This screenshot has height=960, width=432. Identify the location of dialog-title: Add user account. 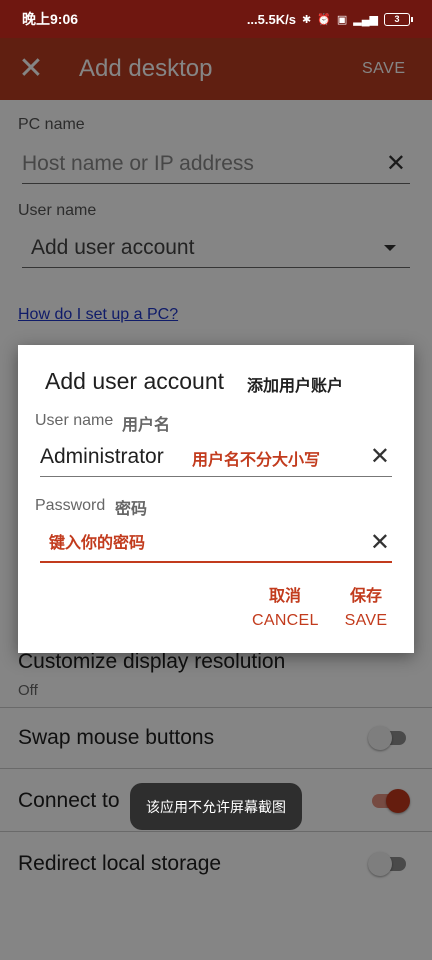
(135, 381).